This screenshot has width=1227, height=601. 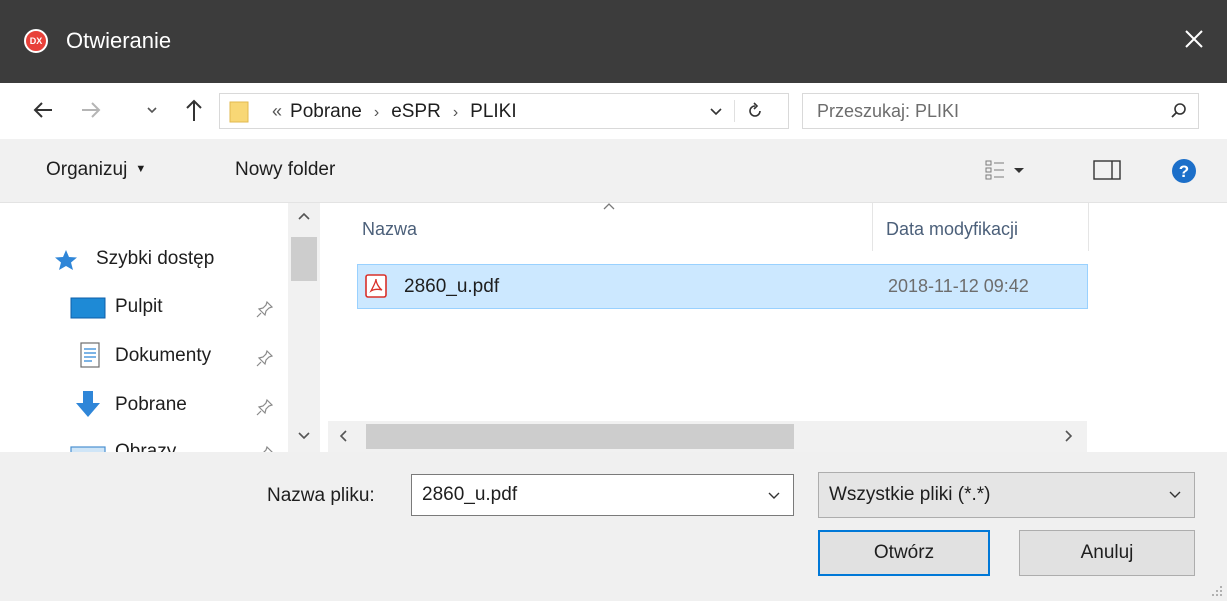 What do you see at coordinates (304, 436) in the screenshot?
I see `scroll-down-icon` at bounding box center [304, 436].